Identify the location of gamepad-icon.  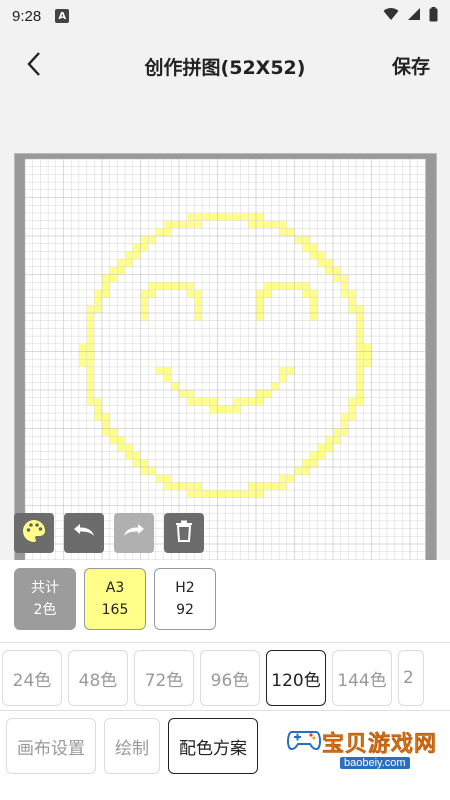
(304, 739).